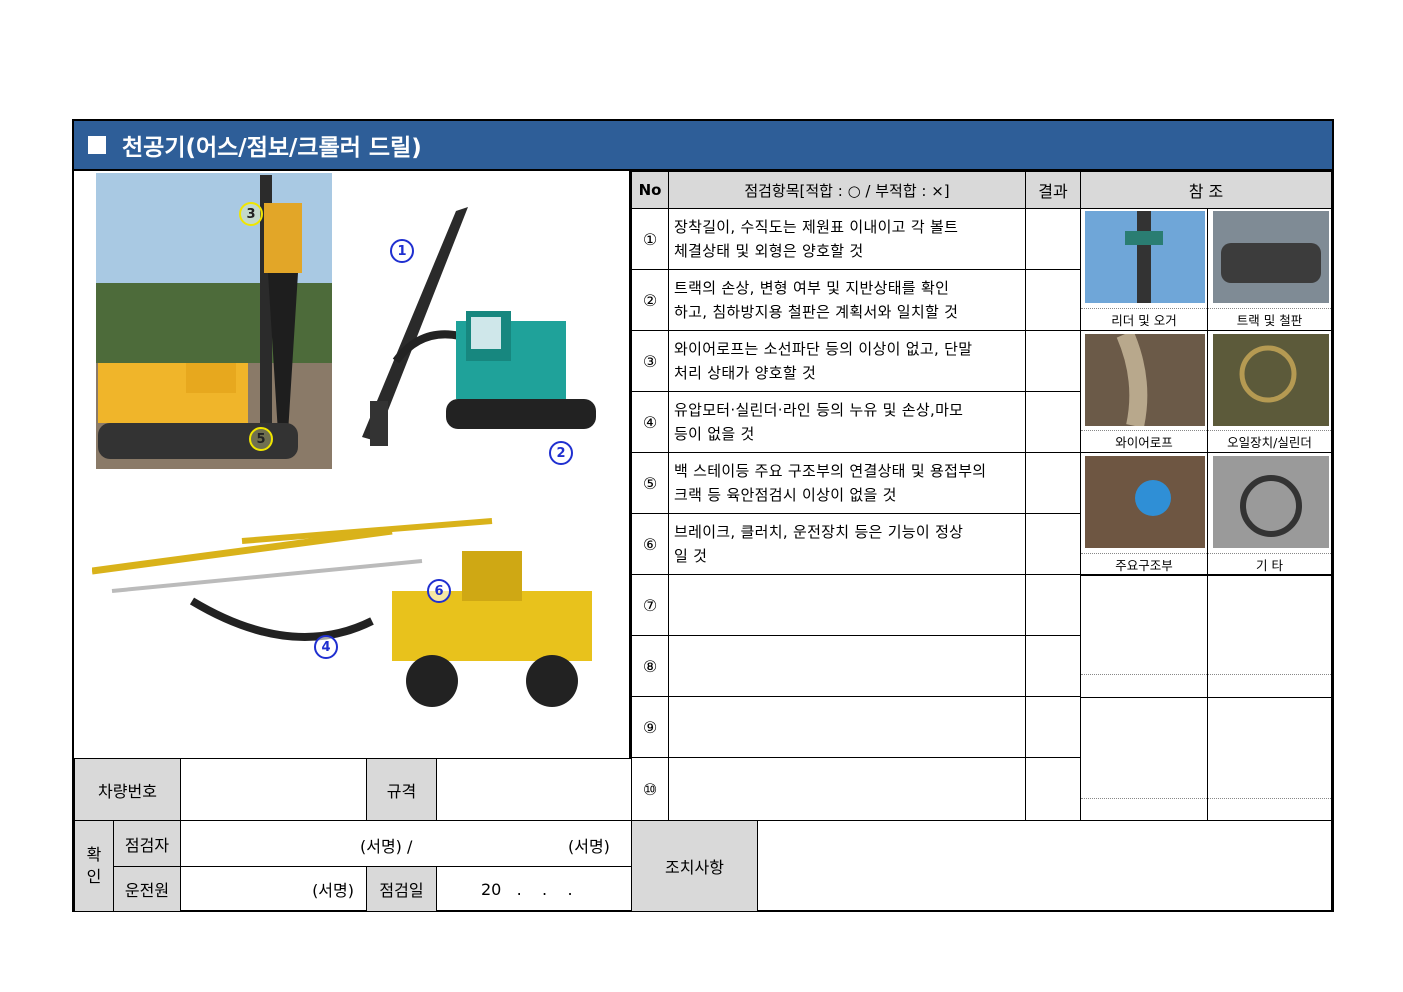 The image size is (1403, 992). I want to click on item-no: ⑦, so click(650, 605).